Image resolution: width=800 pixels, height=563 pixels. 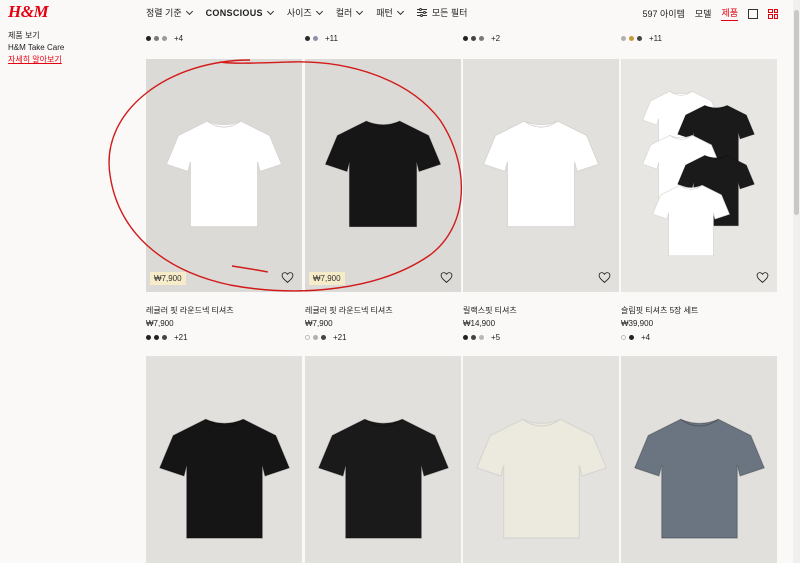 What do you see at coordinates (479, 323) in the screenshot?
I see `product-price: ₩14,900` at bounding box center [479, 323].